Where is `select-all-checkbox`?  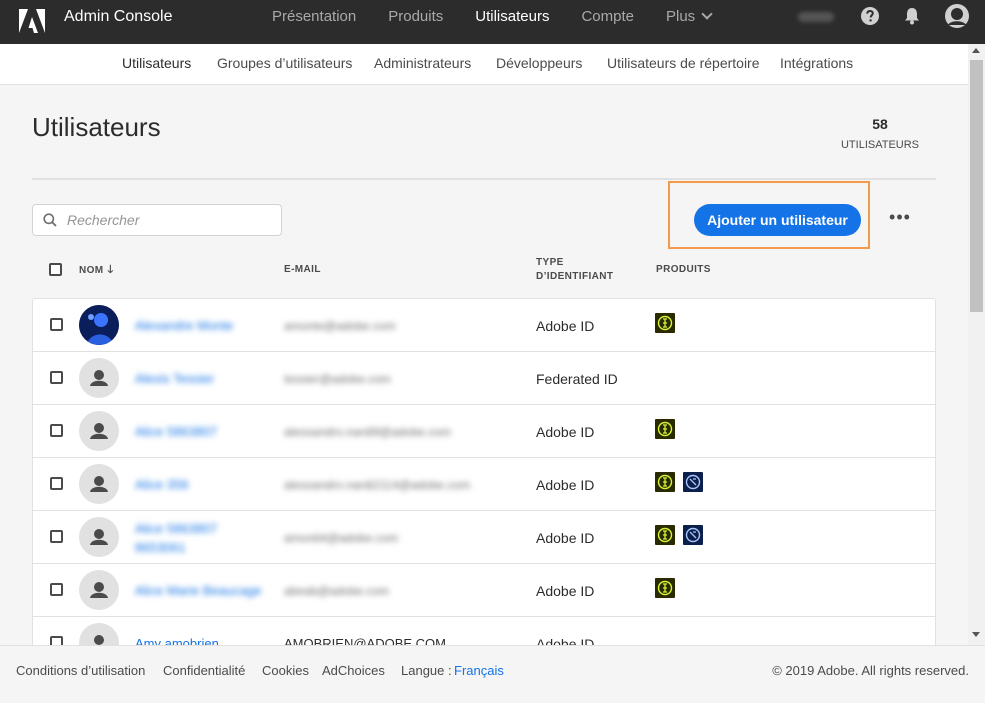
select-all-checkbox is located at coordinates (55, 269).